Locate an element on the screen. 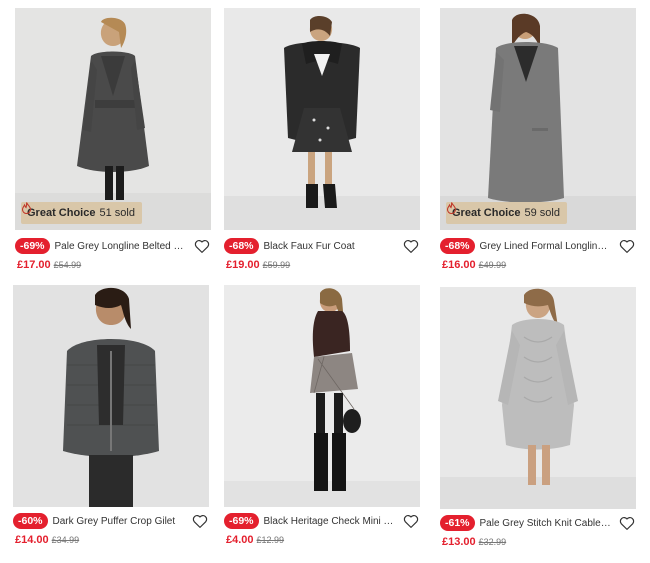  price-row: £16.00 £49.99 is located at coordinates (474, 265).